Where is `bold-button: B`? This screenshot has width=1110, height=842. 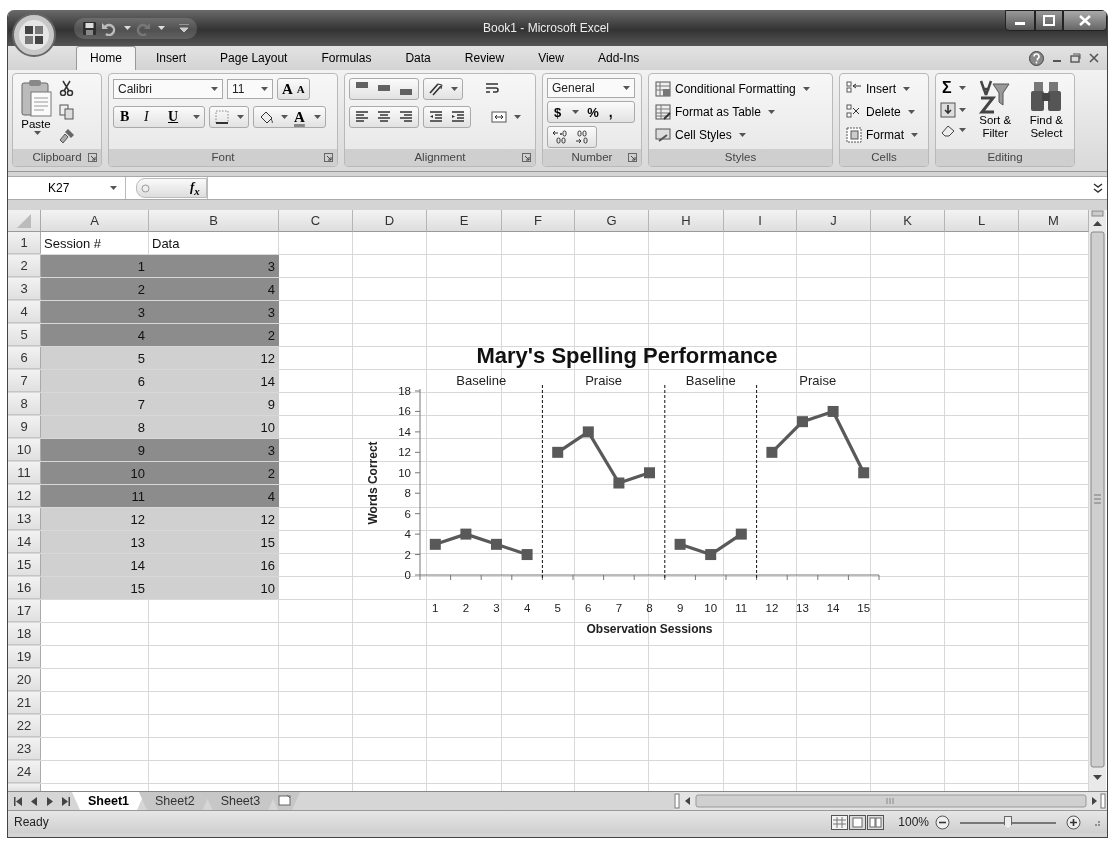 bold-button: B is located at coordinates (129, 117).